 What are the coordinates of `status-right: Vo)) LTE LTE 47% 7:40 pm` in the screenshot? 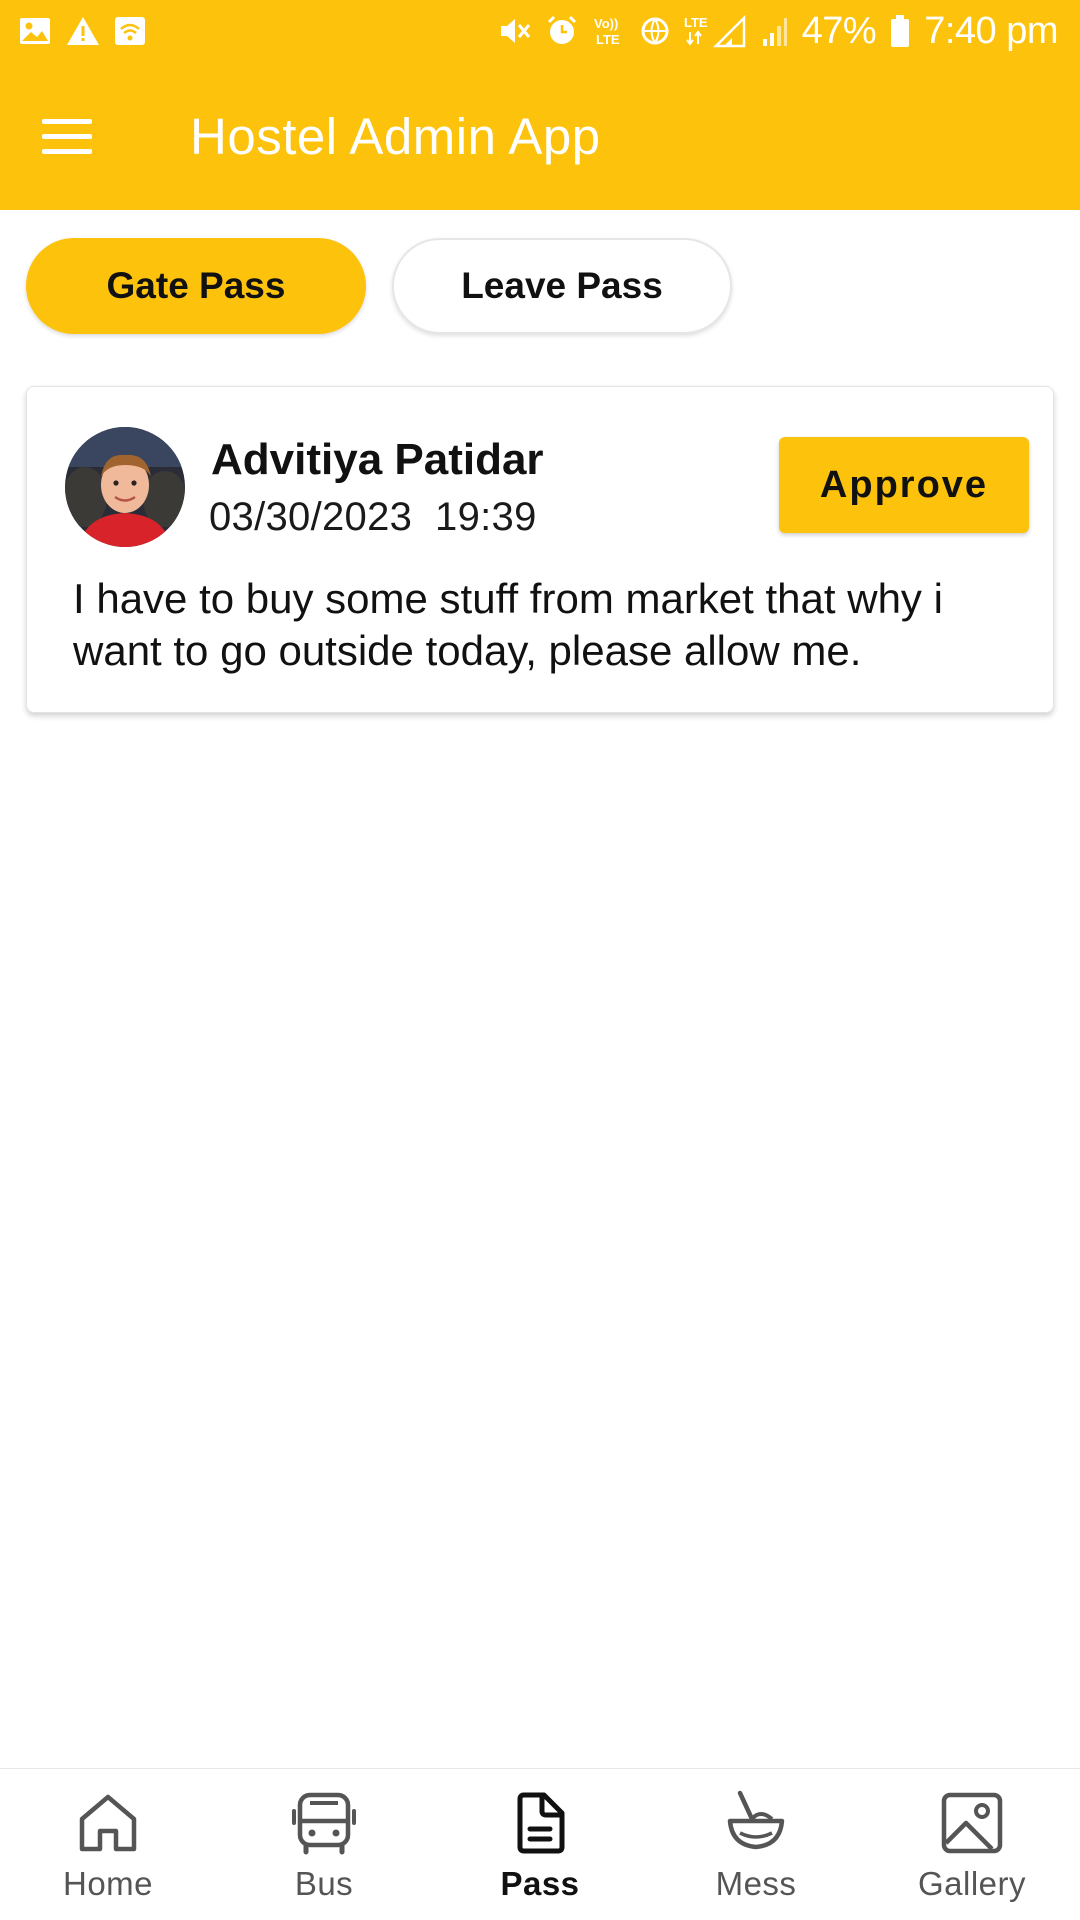 It's located at (778, 31).